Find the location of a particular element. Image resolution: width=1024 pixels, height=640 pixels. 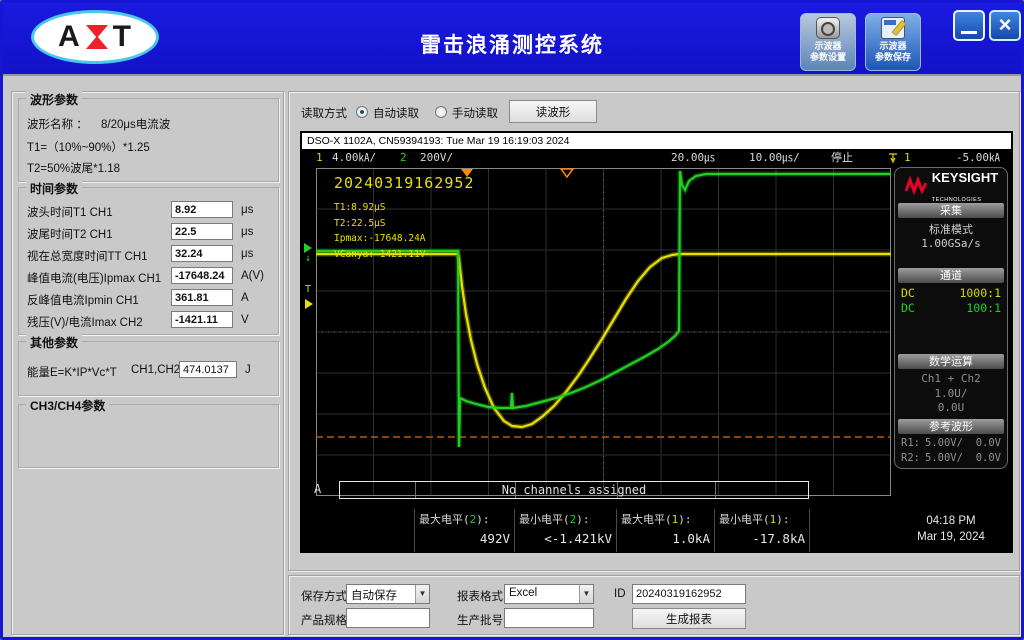

batch-number-label: 生产批号 is located at coordinates (480, 621).